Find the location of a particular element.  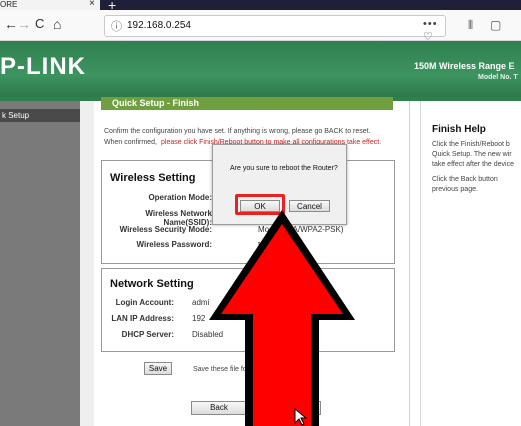

browser-tab: ORE × is located at coordinates (50, 5).